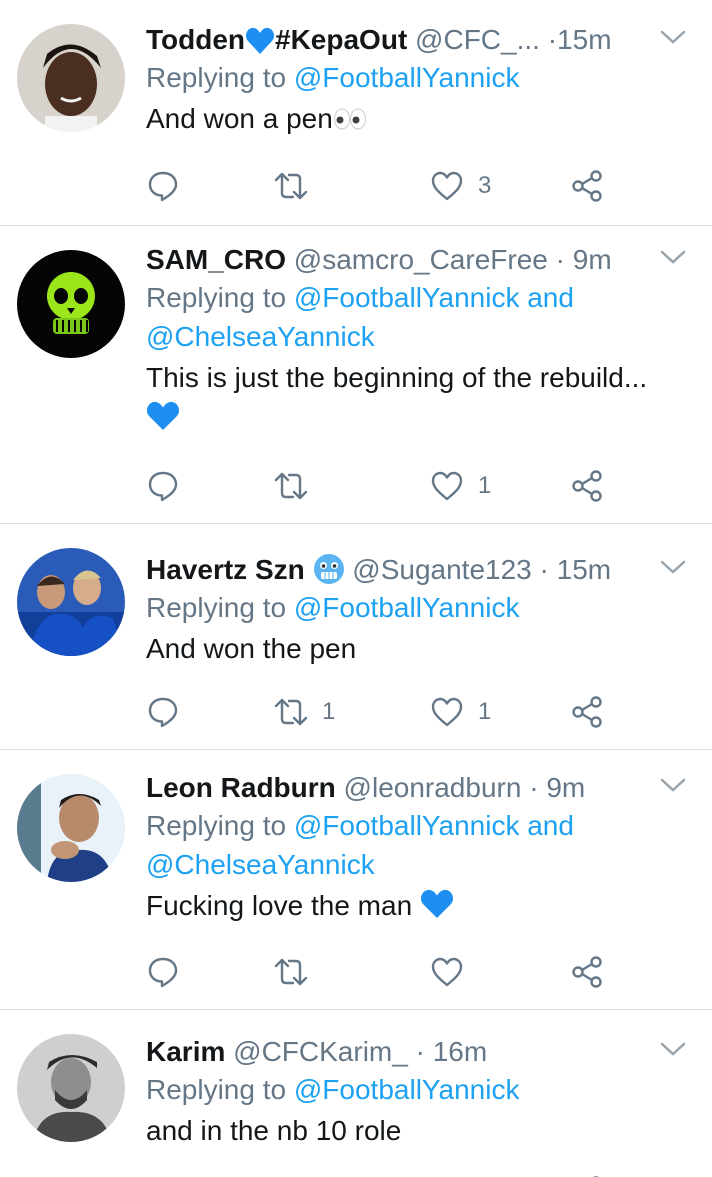  Describe the element at coordinates (419, 119) in the screenshot. I see `tweet-text: And won a pen` at that location.